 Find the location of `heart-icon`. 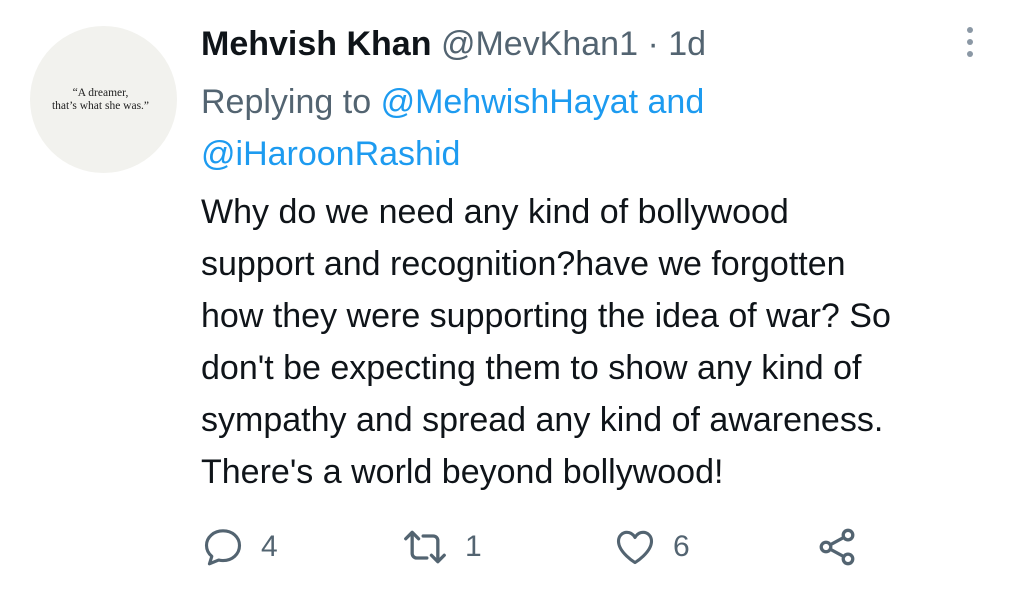

heart-icon is located at coordinates (635, 547).